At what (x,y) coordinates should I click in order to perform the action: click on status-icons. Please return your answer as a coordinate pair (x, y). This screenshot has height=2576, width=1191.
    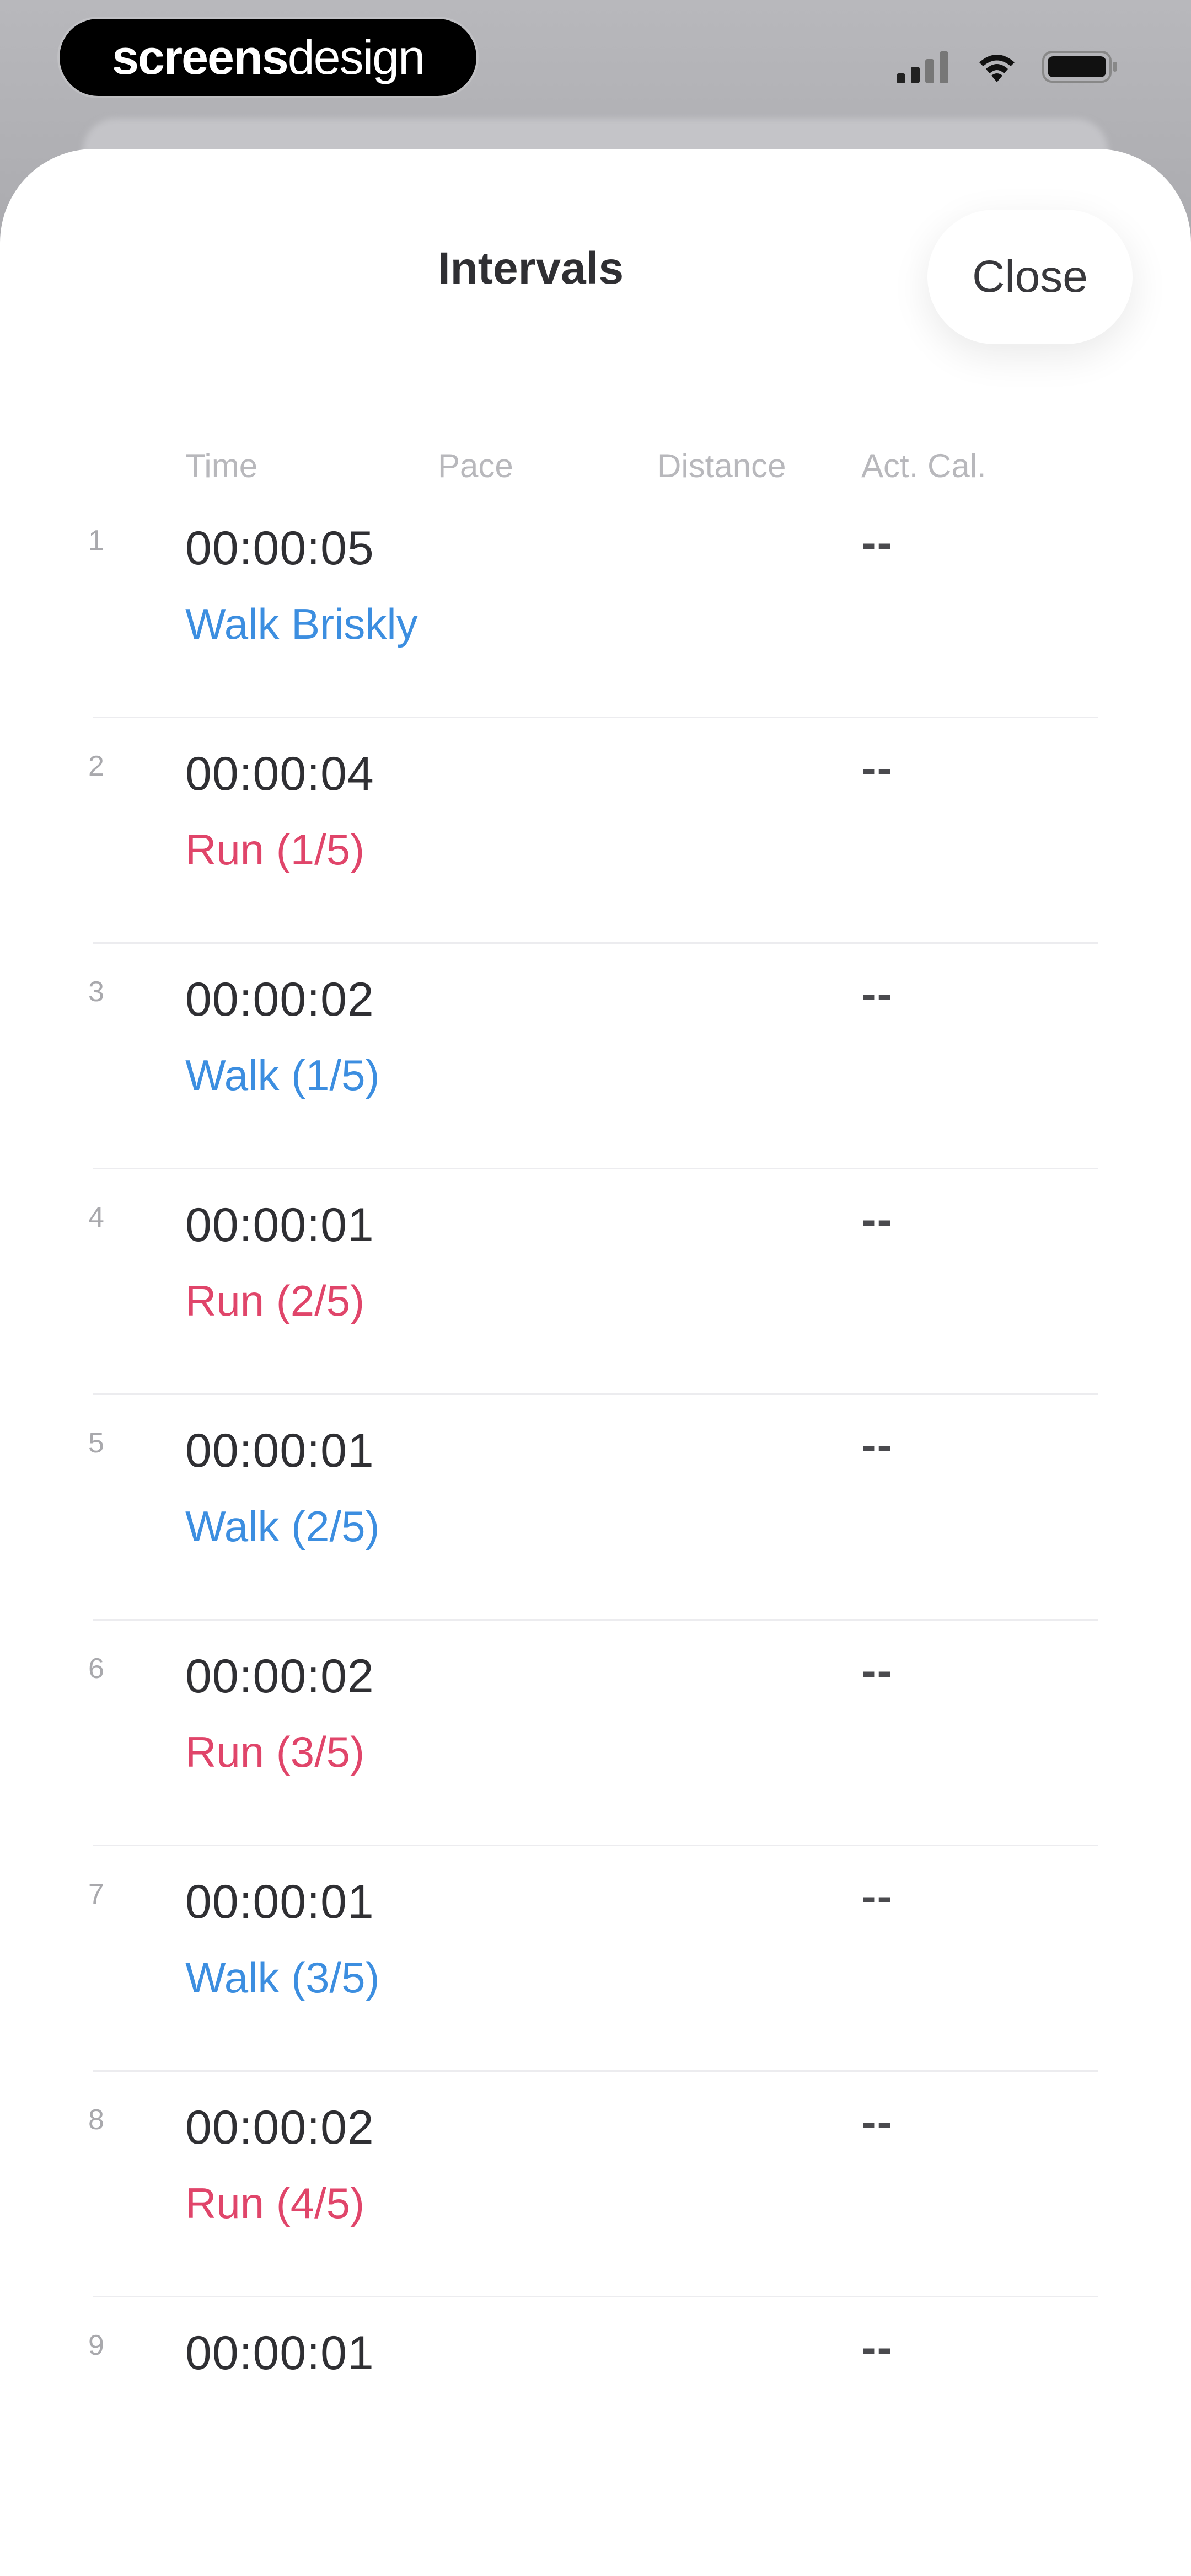
    Looking at the image, I should click on (1008, 67).